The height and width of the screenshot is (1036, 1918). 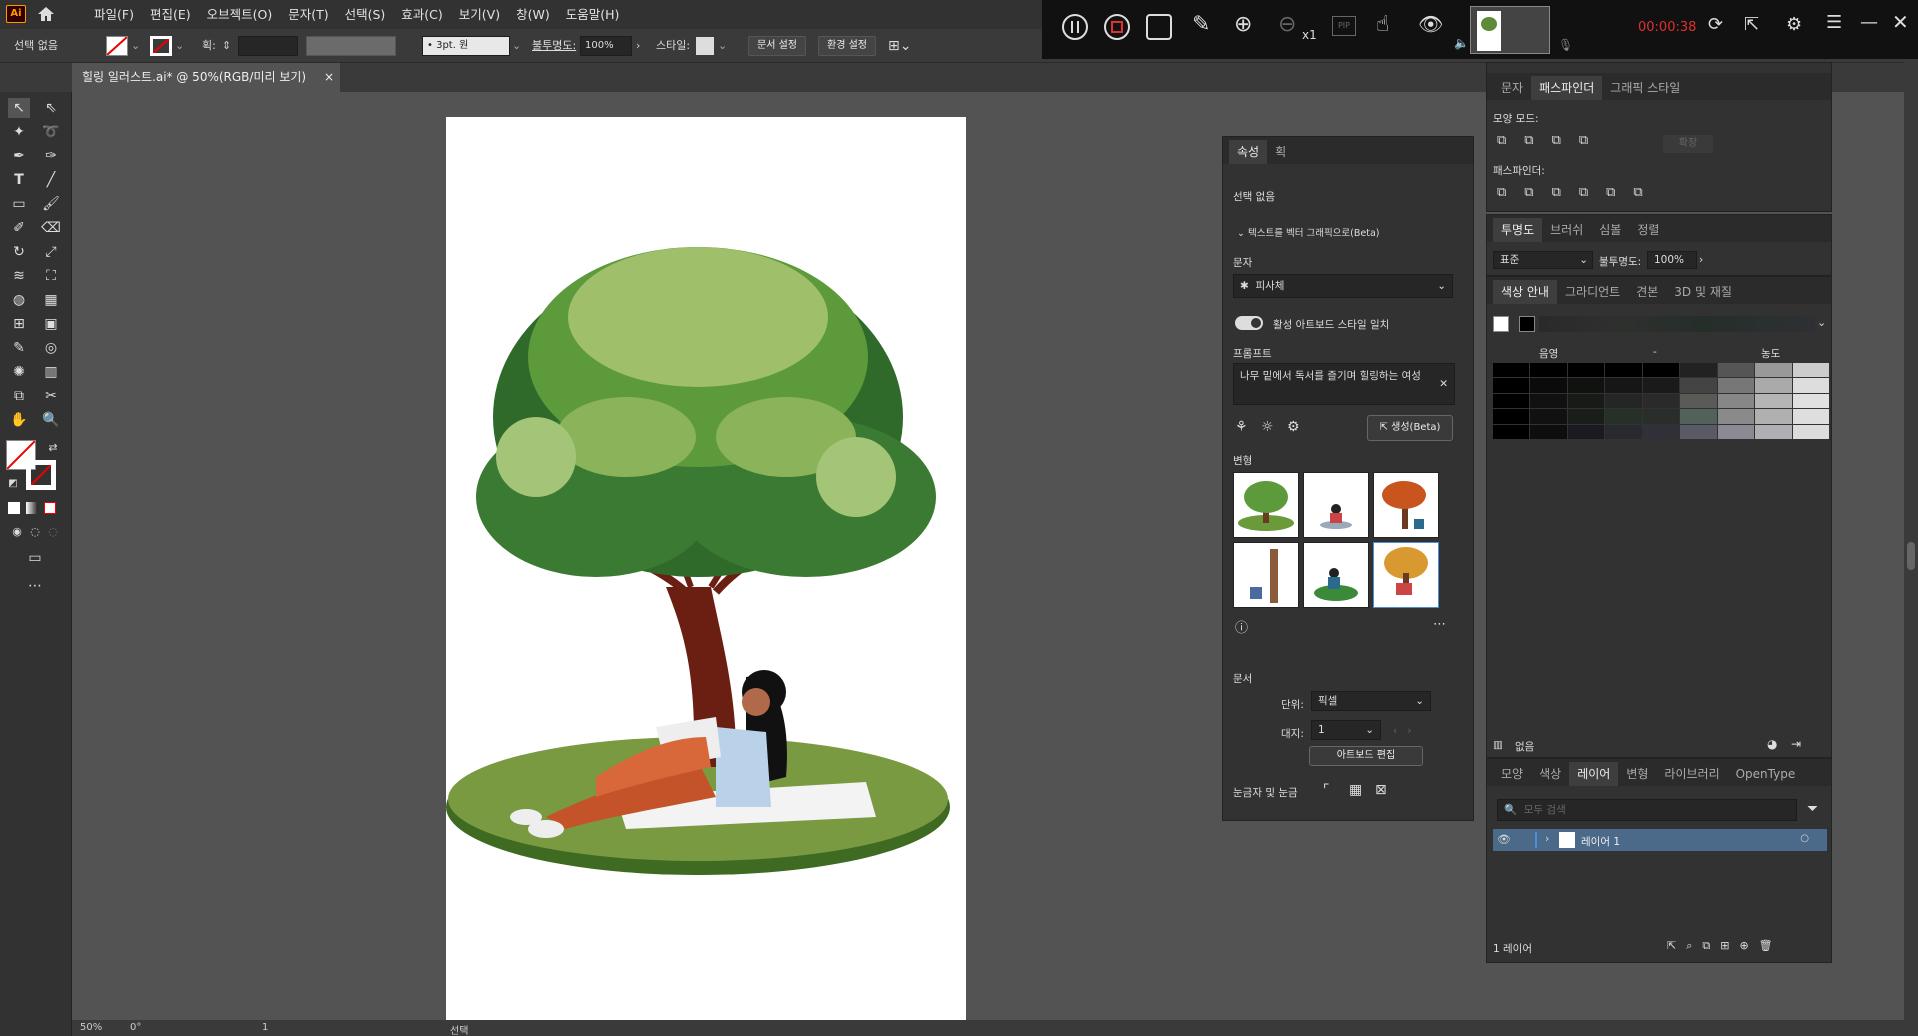 I want to click on tab-color-guide: 색상 안내, so click(x=1525, y=292).